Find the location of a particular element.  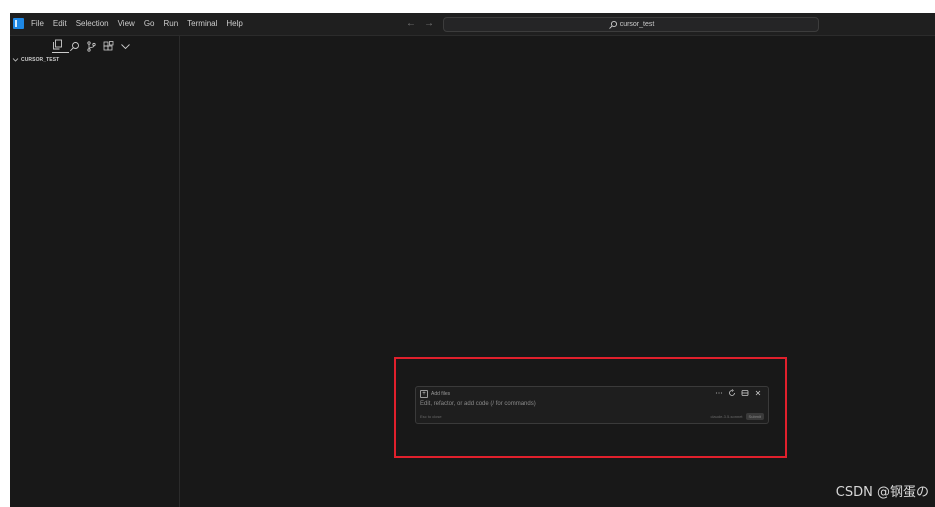

activity-bar is located at coordinates (94, 46).